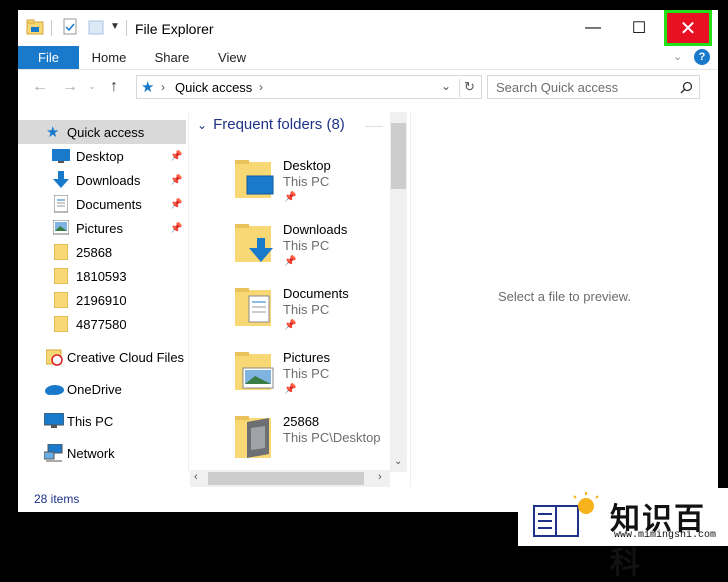 The width and height of the screenshot is (728, 582). Describe the element at coordinates (115, 26) in the screenshot. I see `quick-access-toolbar-dropdown-icon: ▼` at that location.